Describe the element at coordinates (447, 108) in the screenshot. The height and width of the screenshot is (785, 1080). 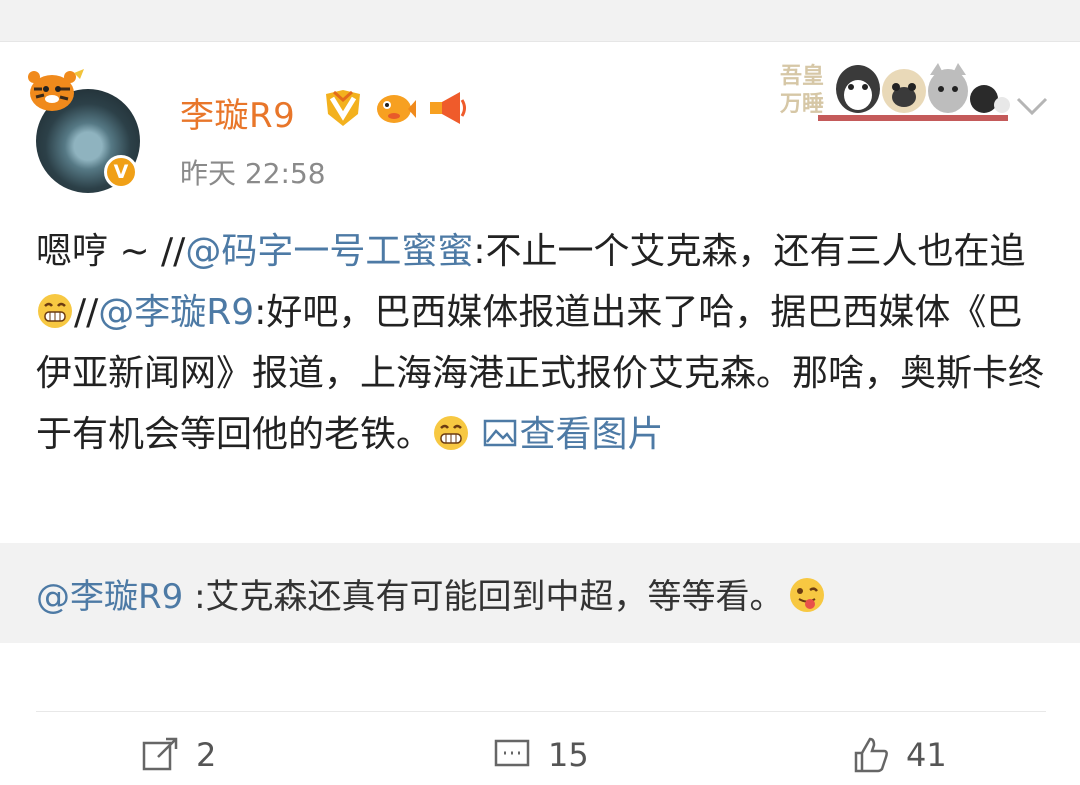
I see `megaphone-badge-icon` at that location.